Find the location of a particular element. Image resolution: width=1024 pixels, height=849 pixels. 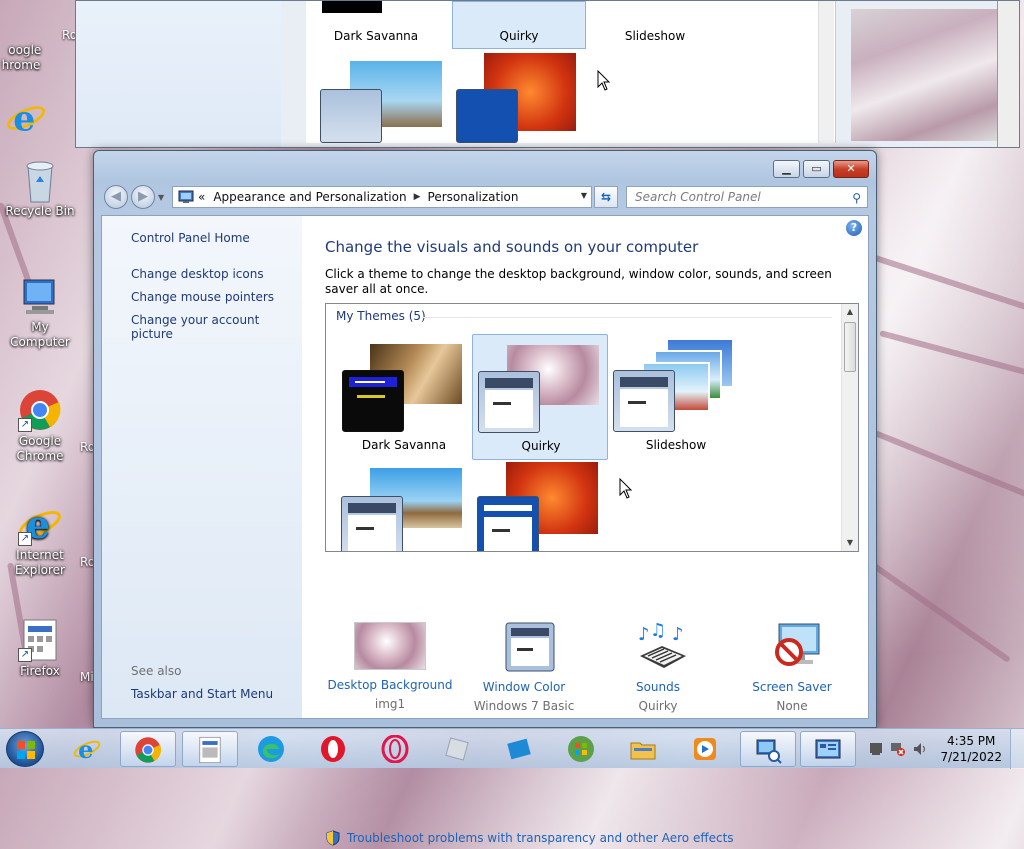

theme-tile-dark-savanna: Dark Savanna is located at coordinates (404, 397).